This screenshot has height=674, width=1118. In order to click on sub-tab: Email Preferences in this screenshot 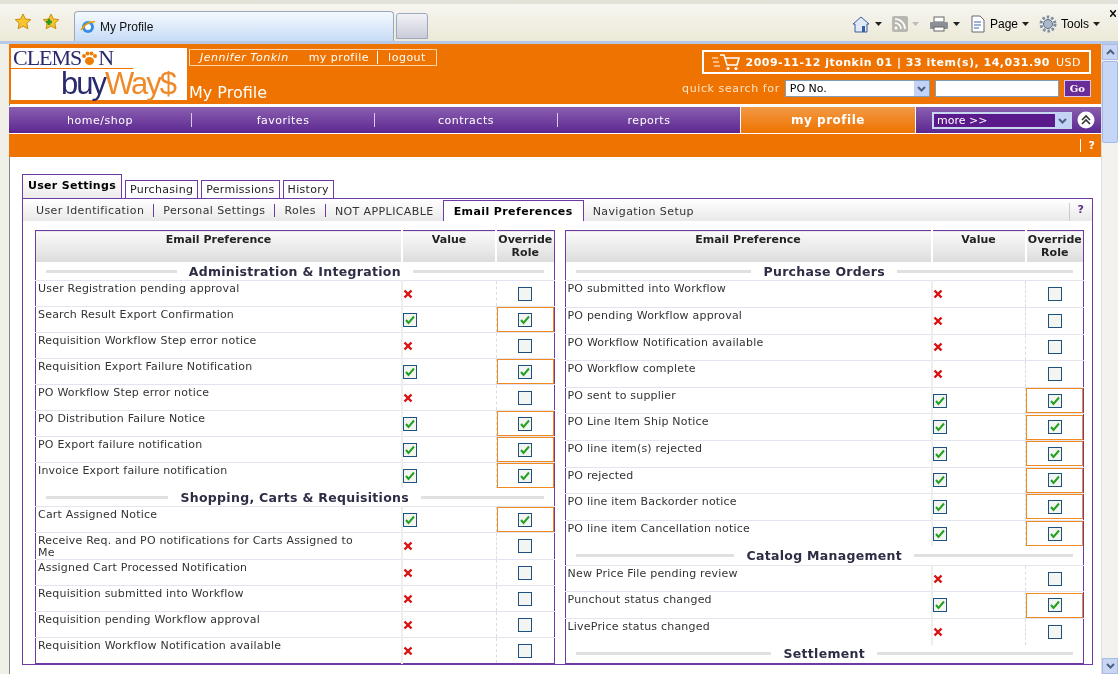, I will do `click(513, 210)`.